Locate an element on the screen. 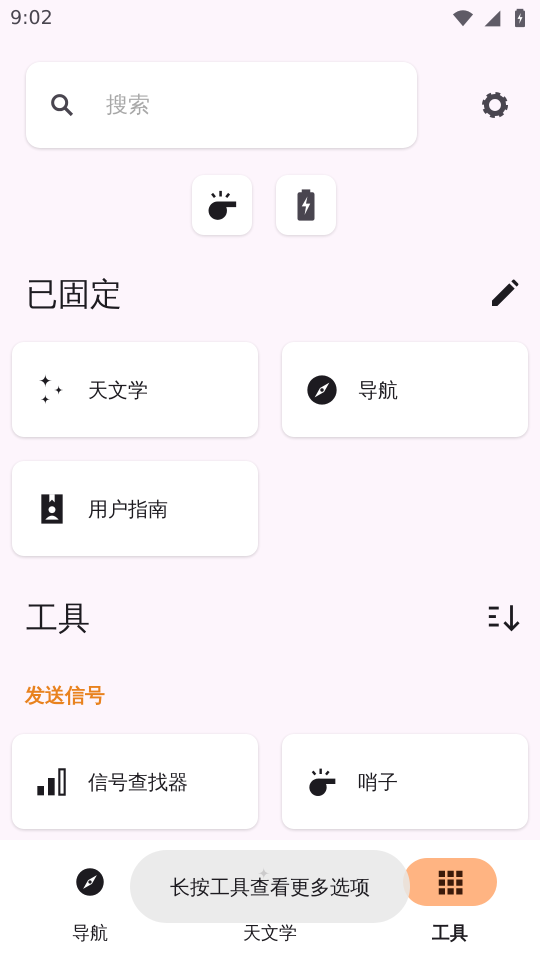  tool-card: 信号查找器 is located at coordinates (135, 781).